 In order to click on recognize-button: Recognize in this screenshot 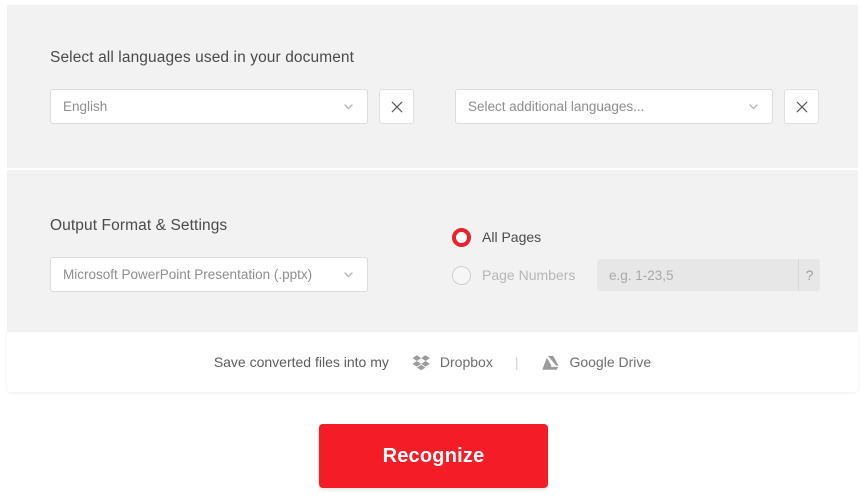, I will do `click(433, 456)`.